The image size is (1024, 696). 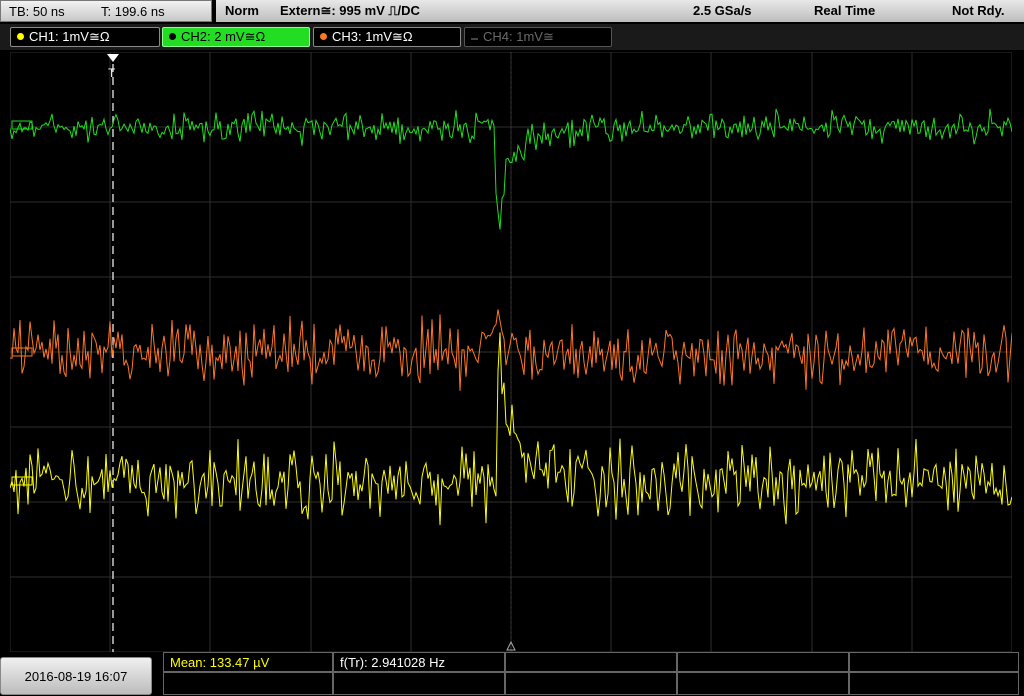 I want to click on ch1-label: CH1: 1mV≅Ω, so click(x=69, y=36).